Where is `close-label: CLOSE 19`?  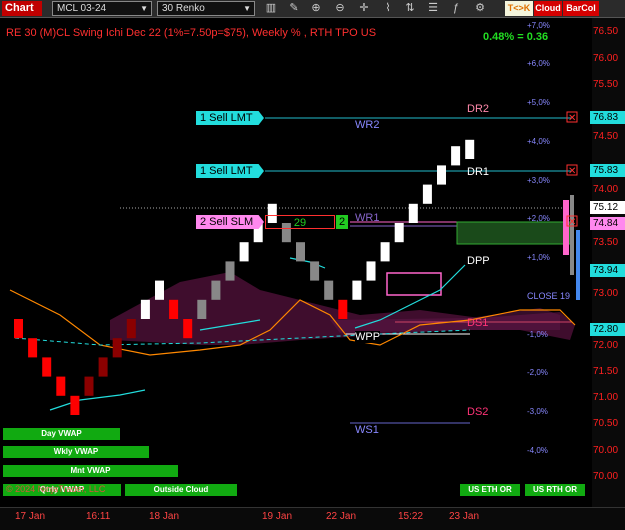
close-label: CLOSE 19 is located at coordinates (549, 296).